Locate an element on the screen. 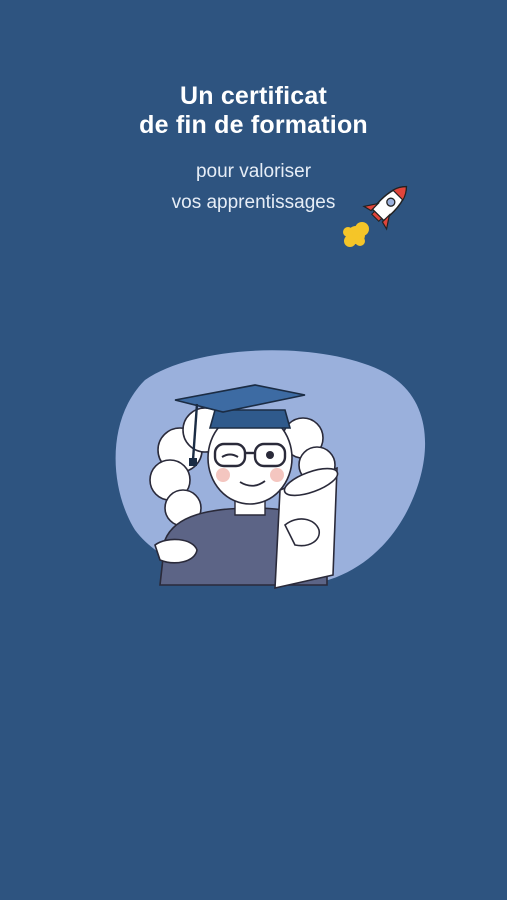 This screenshot has height=900, width=507. headline-line-2: de fin de formation is located at coordinates (253, 125).